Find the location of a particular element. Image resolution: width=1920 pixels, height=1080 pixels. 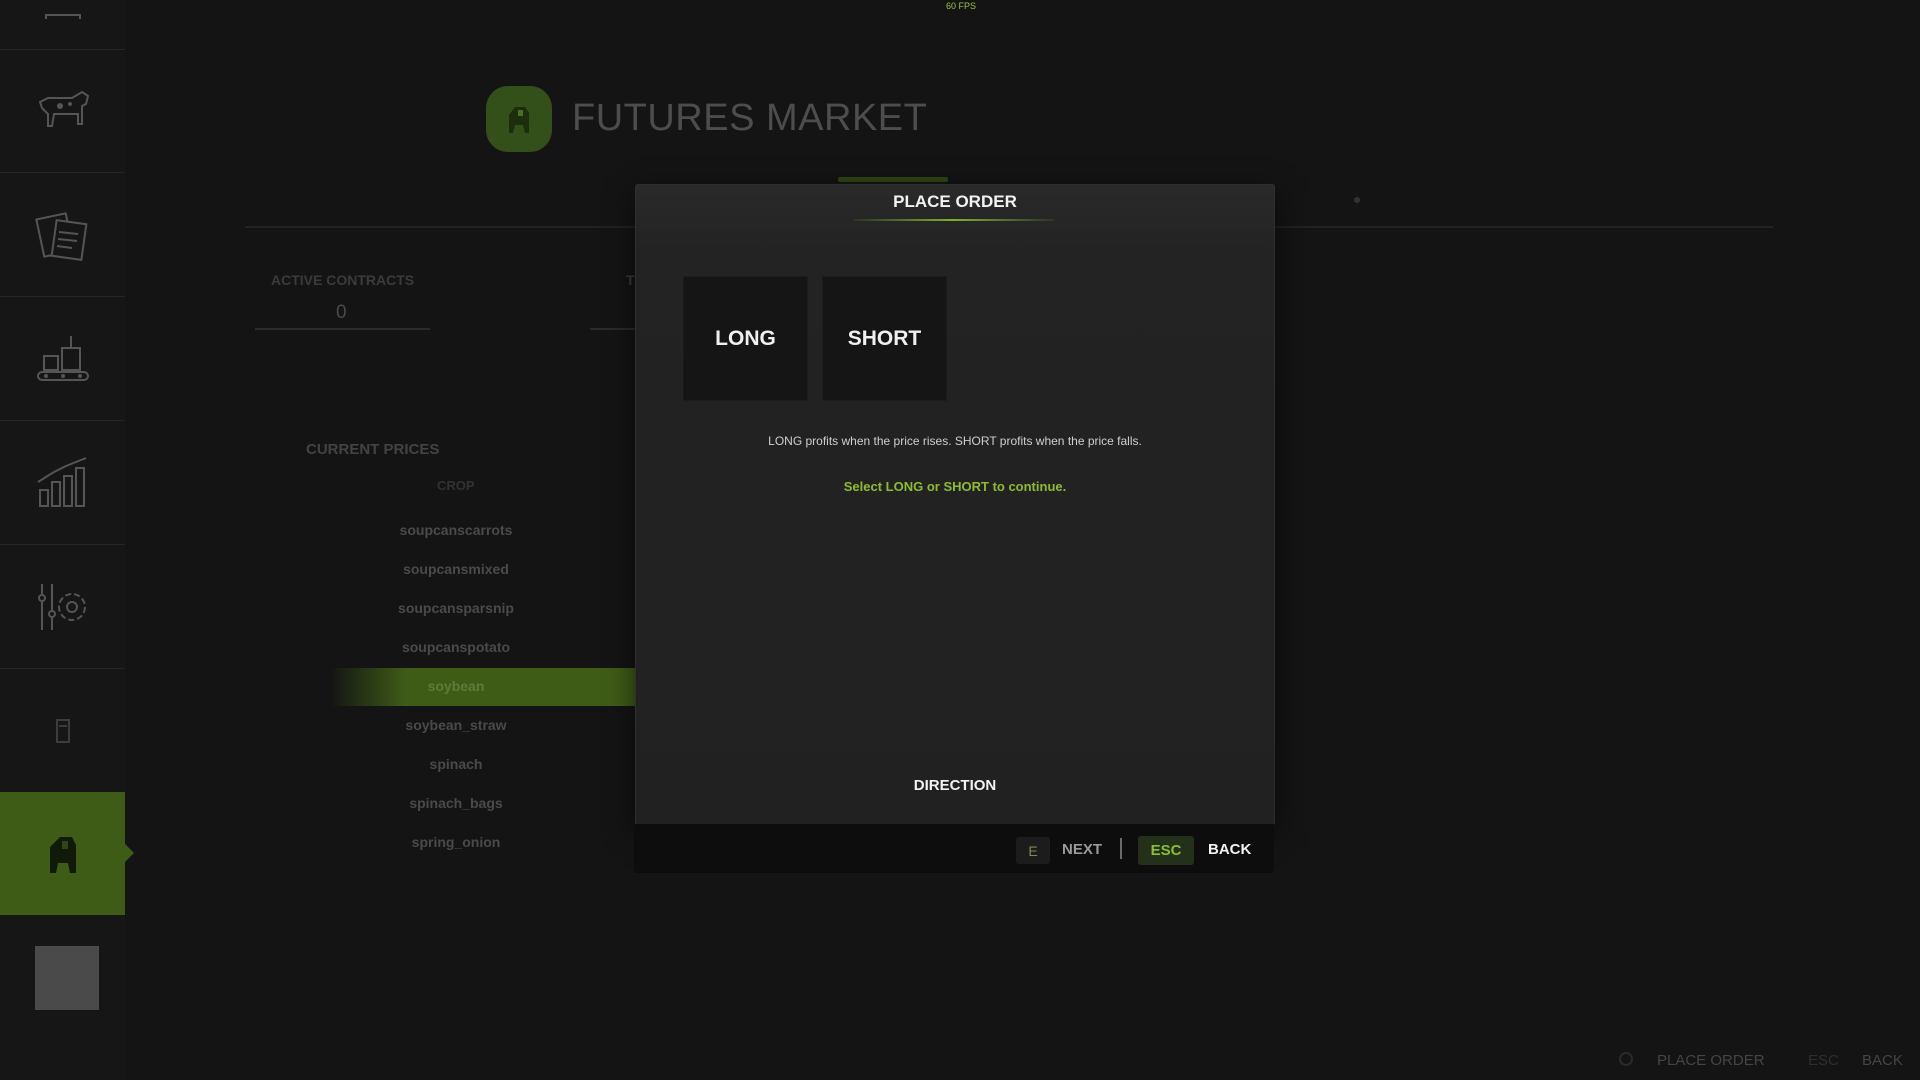

long-button: LONG is located at coordinates (745, 338).